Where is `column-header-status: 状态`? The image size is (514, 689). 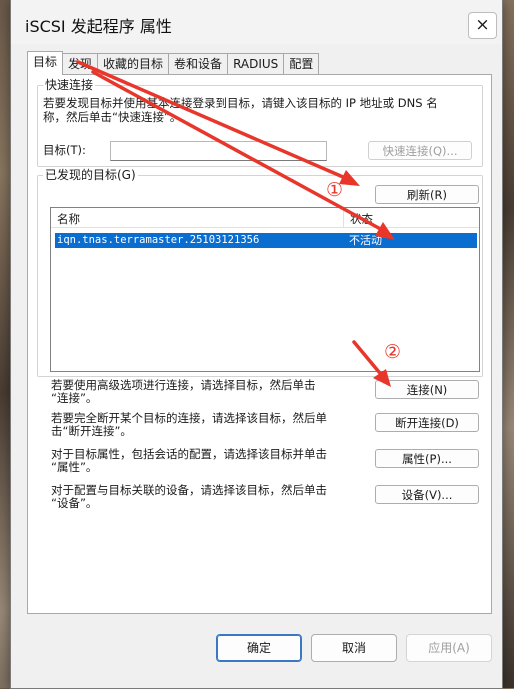
column-header-status: 状态 is located at coordinates (361, 219).